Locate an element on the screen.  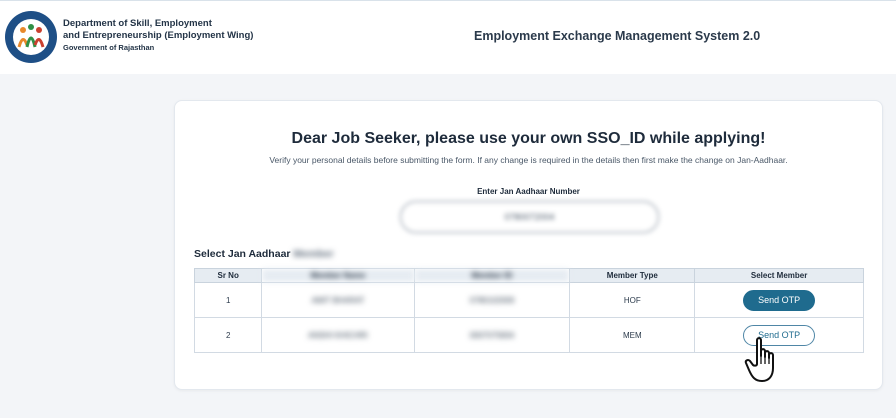
department-line-2: and Entrepreneurship (Employment Wing) is located at coordinates (158, 35).